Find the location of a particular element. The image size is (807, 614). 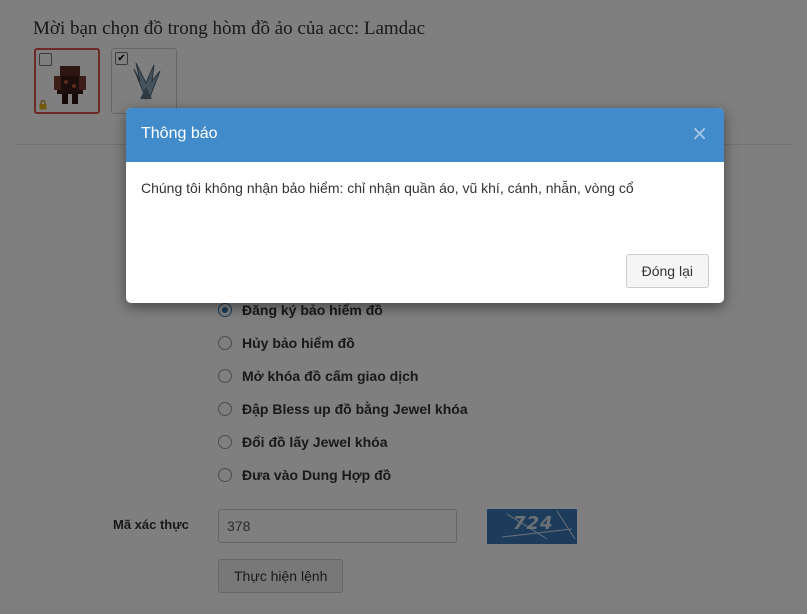

modal-title: Thông báo is located at coordinates (179, 133).